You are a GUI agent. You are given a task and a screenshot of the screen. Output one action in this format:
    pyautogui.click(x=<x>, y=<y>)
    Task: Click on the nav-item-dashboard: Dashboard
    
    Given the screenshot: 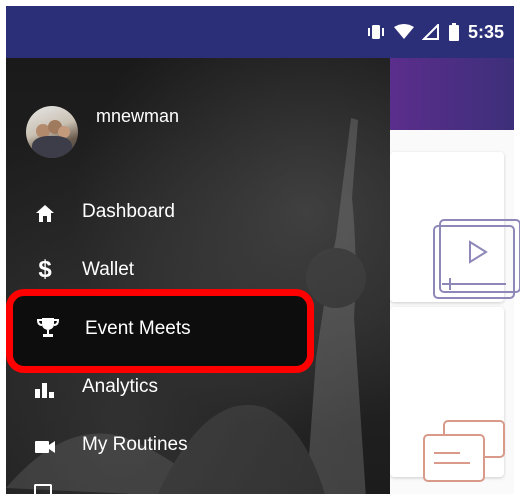 What is the action you would take?
    pyautogui.click(x=198, y=213)
    